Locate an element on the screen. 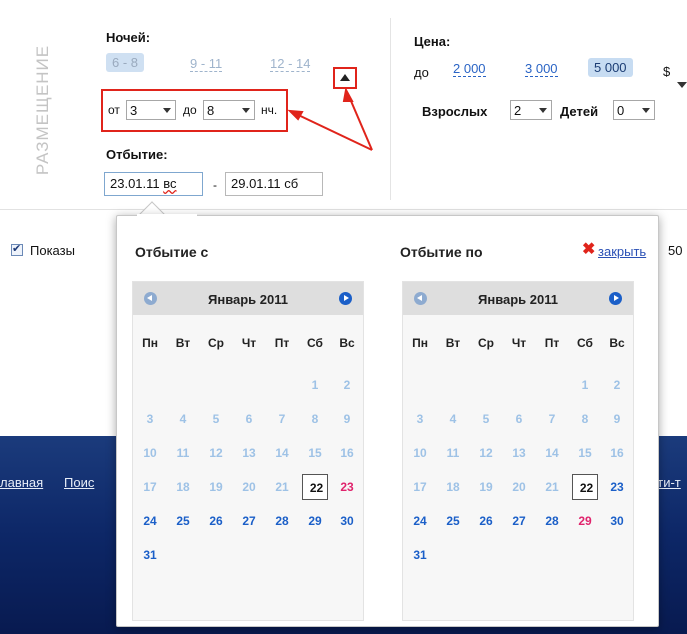 The width and height of the screenshot is (687, 634). cut-off-text: 50 is located at coordinates (675, 250).